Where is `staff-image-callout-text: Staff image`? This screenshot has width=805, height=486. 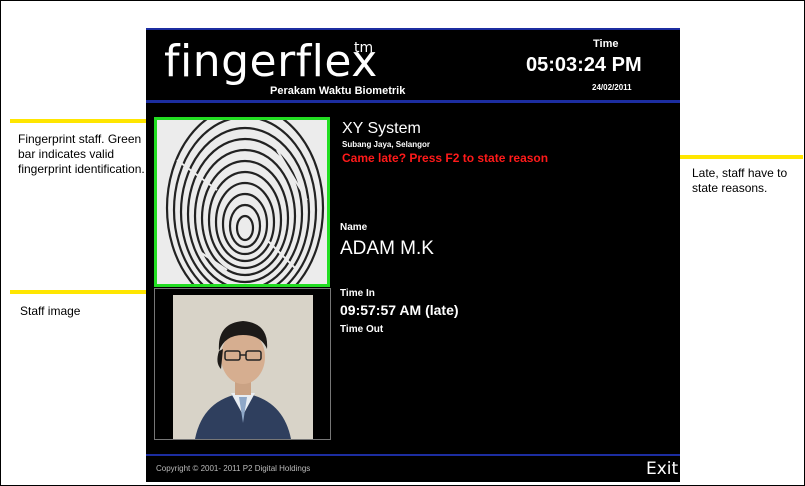
staff-image-callout-text: Staff image is located at coordinates (50, 311).